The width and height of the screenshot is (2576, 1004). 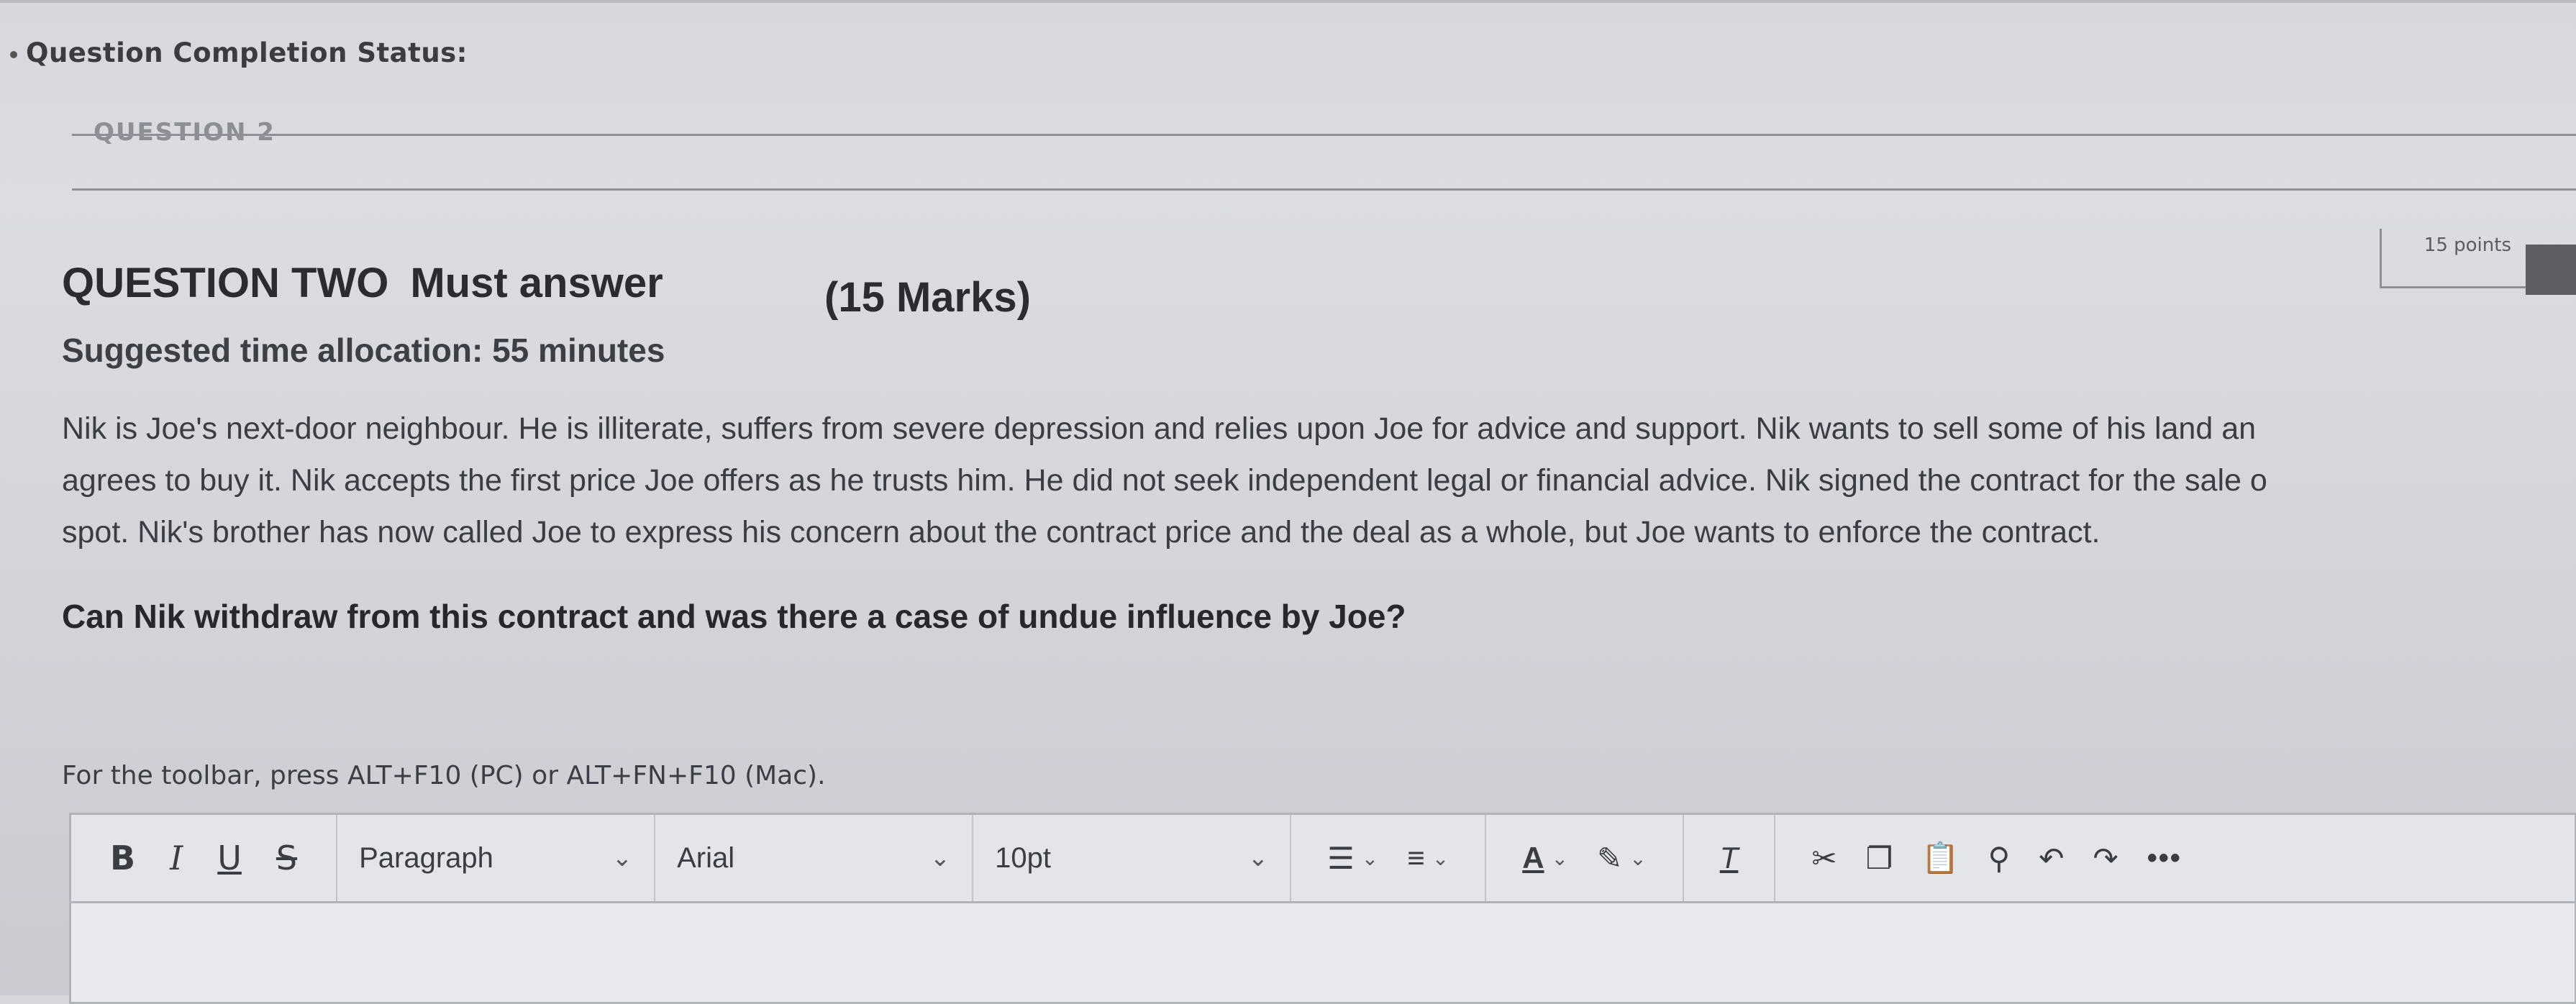 I want to click on italic-button: I, so click(x=176, y=858).